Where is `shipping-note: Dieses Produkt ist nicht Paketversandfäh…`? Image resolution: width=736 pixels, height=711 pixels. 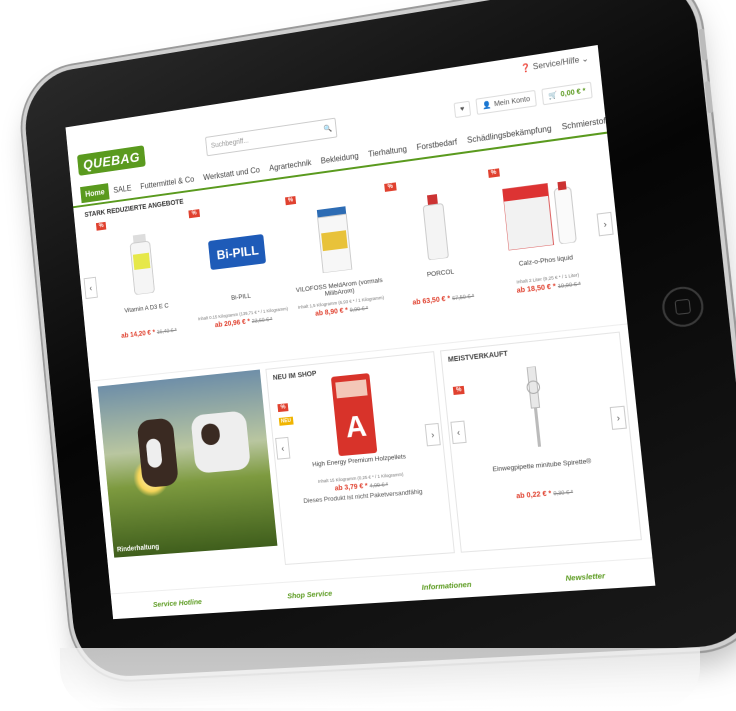 shipping-note: Dieses Produkt ist nicht Paketversandfäh… is located at coordinates (363, 497).